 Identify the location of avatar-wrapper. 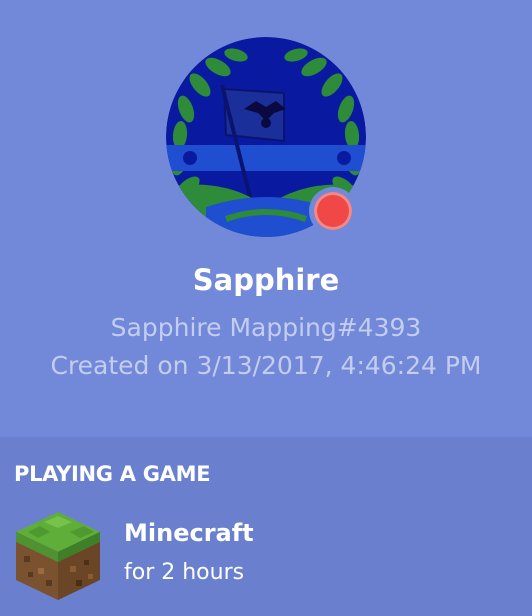
(266, 137).